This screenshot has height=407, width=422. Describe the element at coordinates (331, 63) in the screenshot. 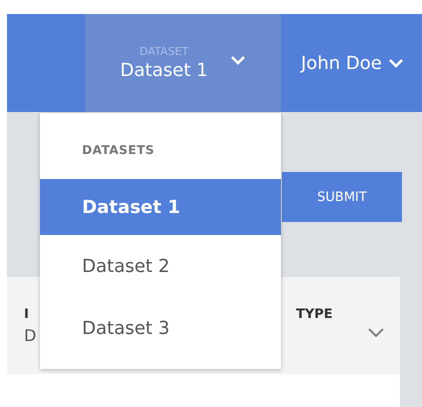

I see `user-menu: John Doe` at that location.